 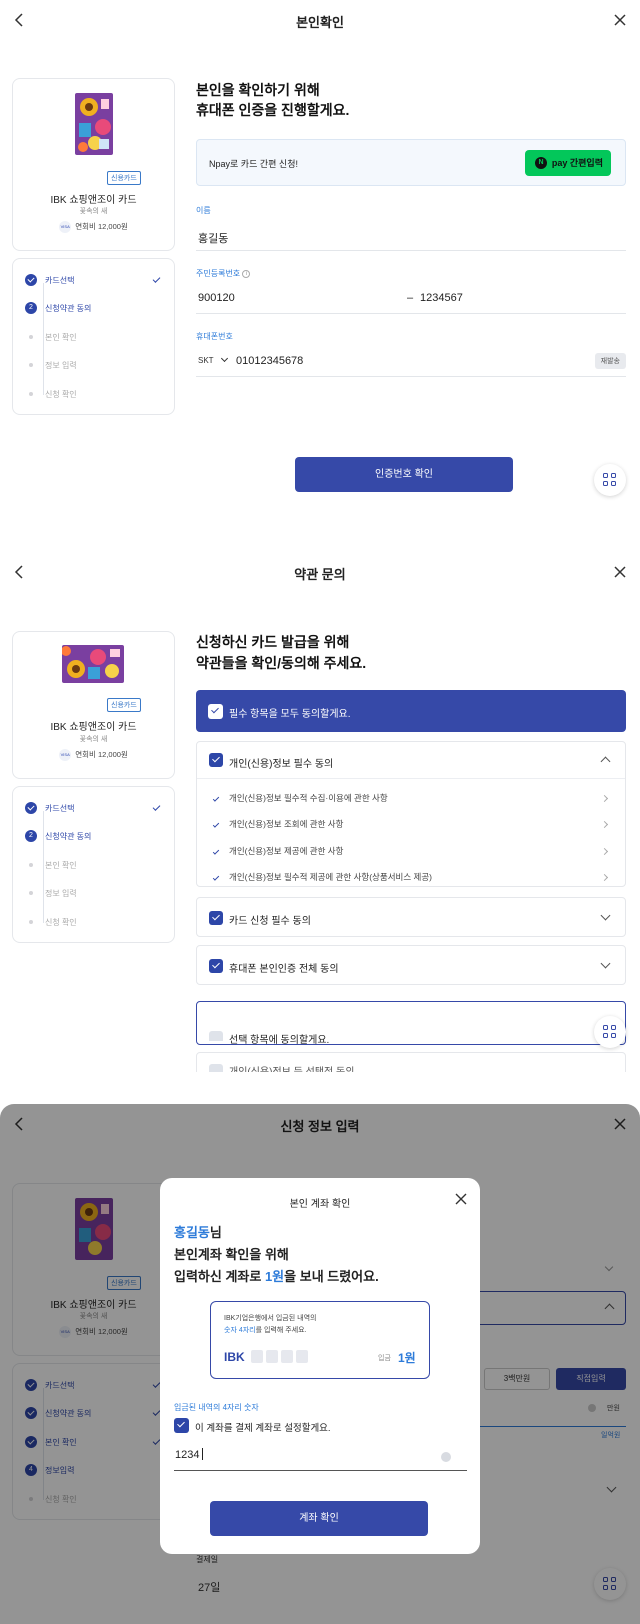 What do you see at coordinates (407, 1358) in the screenshot?
I see `deposit-amount: 1원` at bounding box center [407, 1358].